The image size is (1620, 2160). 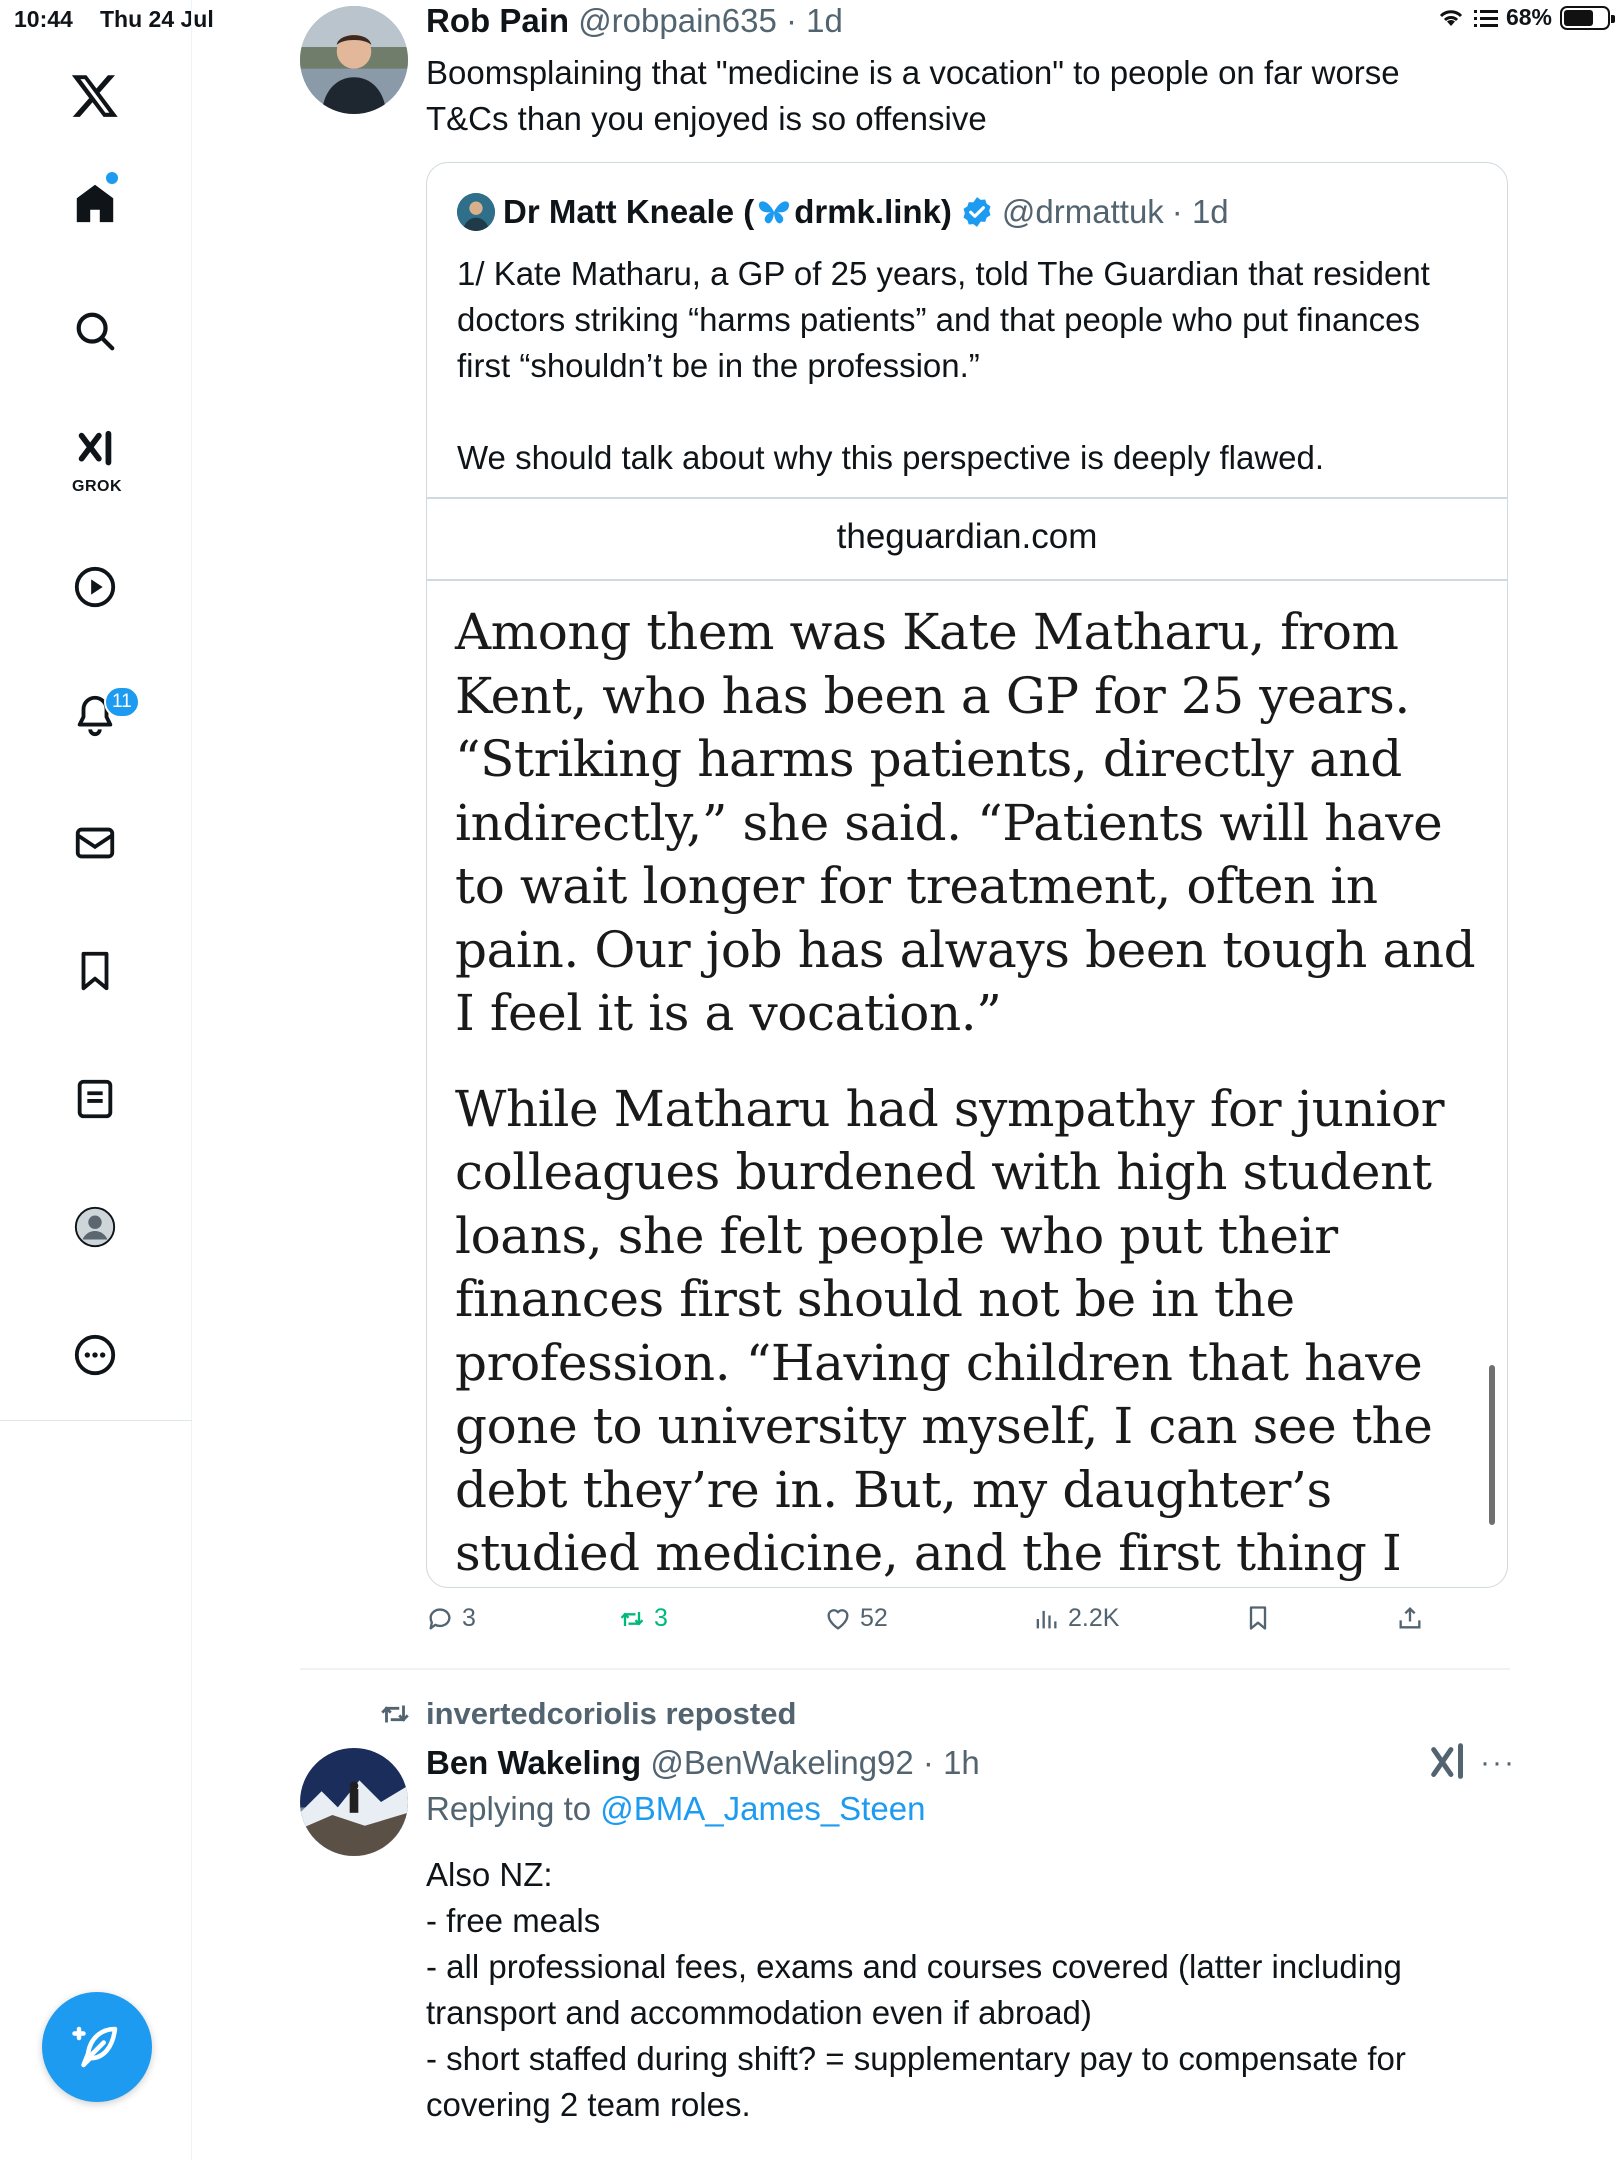 What do you see at coordinates (533, 1762) in the screenshot?
I see `tweet2-author-name: Ben Wakeling` at bounding box center [533, 1762].